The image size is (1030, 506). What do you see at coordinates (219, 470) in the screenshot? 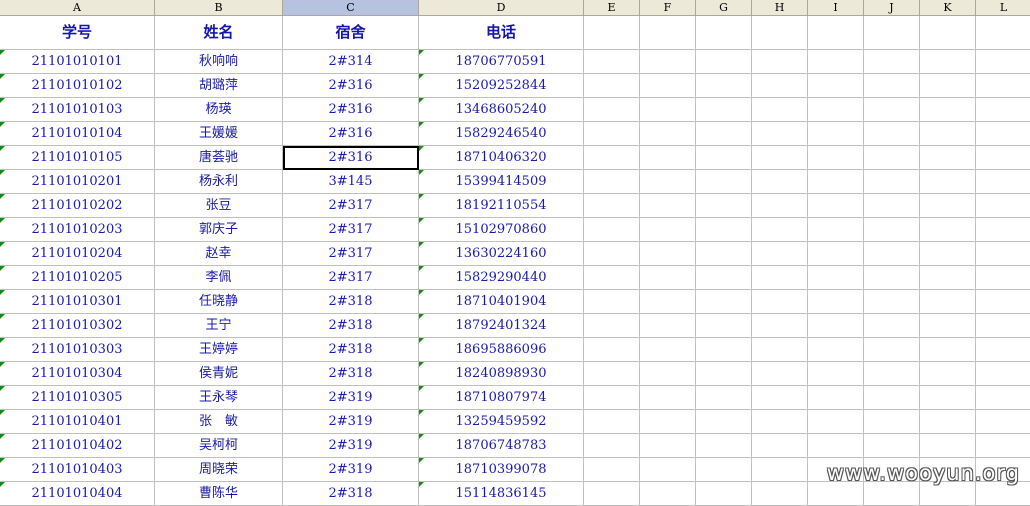
I see `name-cell: 周晓荣` at bounding box center [219, 470].